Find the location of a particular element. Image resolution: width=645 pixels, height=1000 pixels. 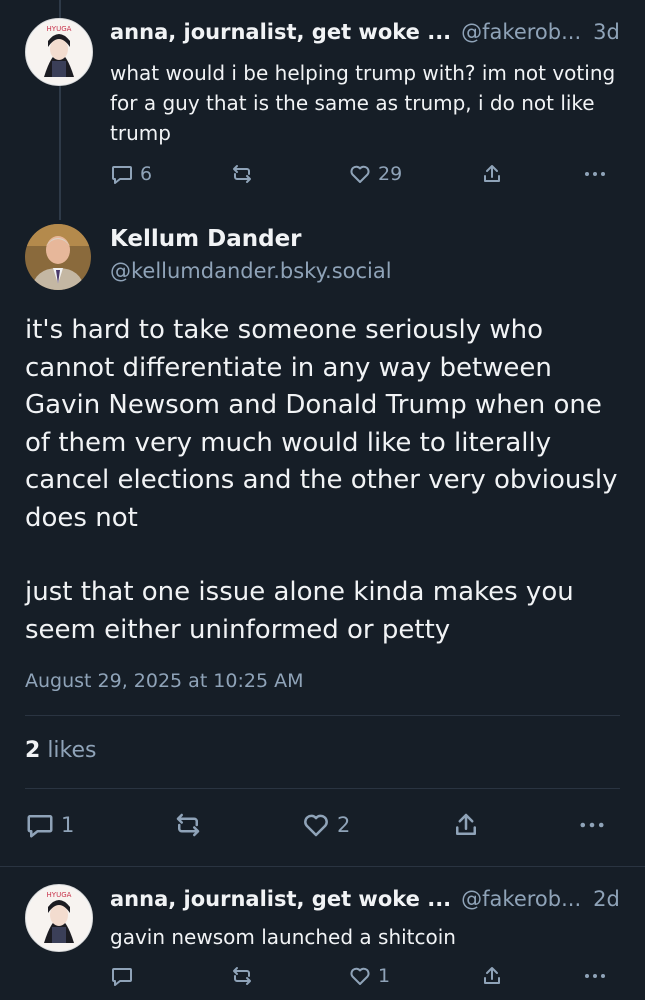

like-button: 1 is located at coordinates (369, 976).